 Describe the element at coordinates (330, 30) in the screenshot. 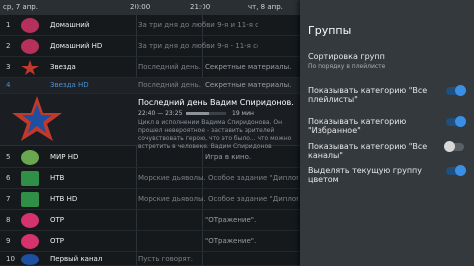

I see `panel-title: Группы` at that location.